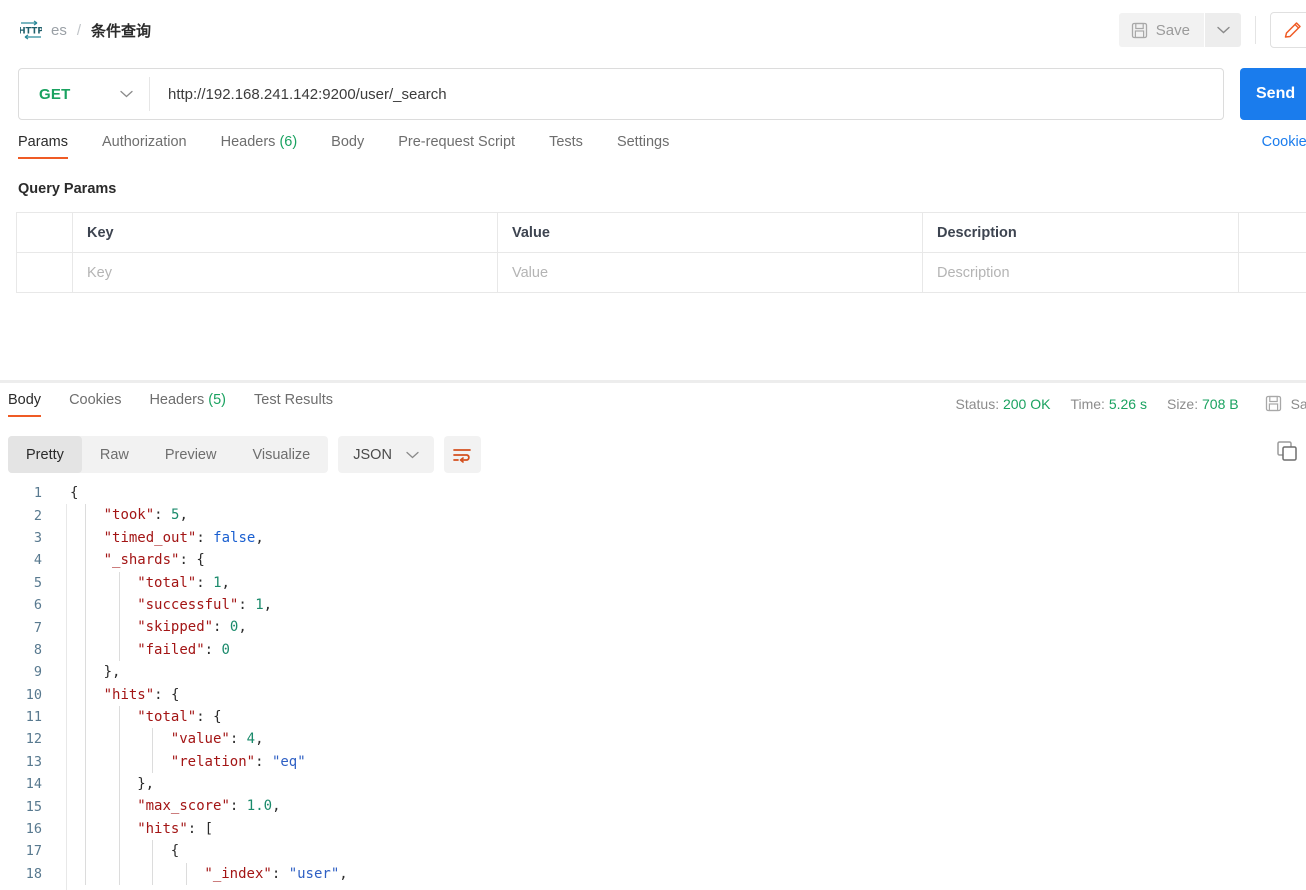  What do you see at coordinates (1298, 403) in the screenshot?
I see `save-as-example-label: Save as example` at bounding box center [1298, 403].